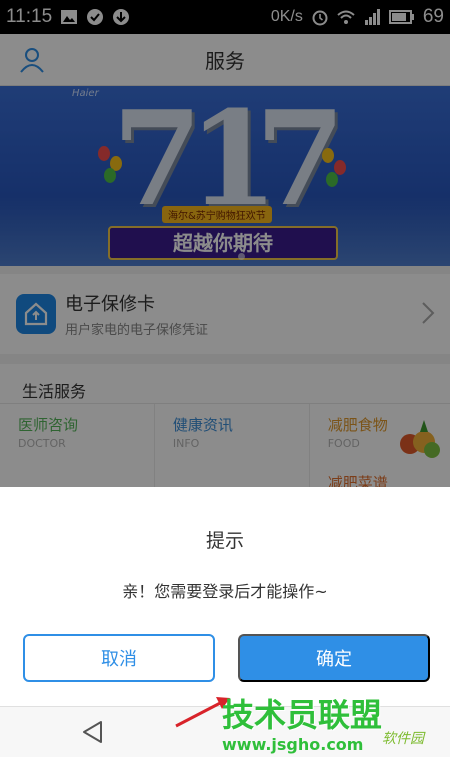  I want to click on confirm-button: 确定, so click(334, 658).